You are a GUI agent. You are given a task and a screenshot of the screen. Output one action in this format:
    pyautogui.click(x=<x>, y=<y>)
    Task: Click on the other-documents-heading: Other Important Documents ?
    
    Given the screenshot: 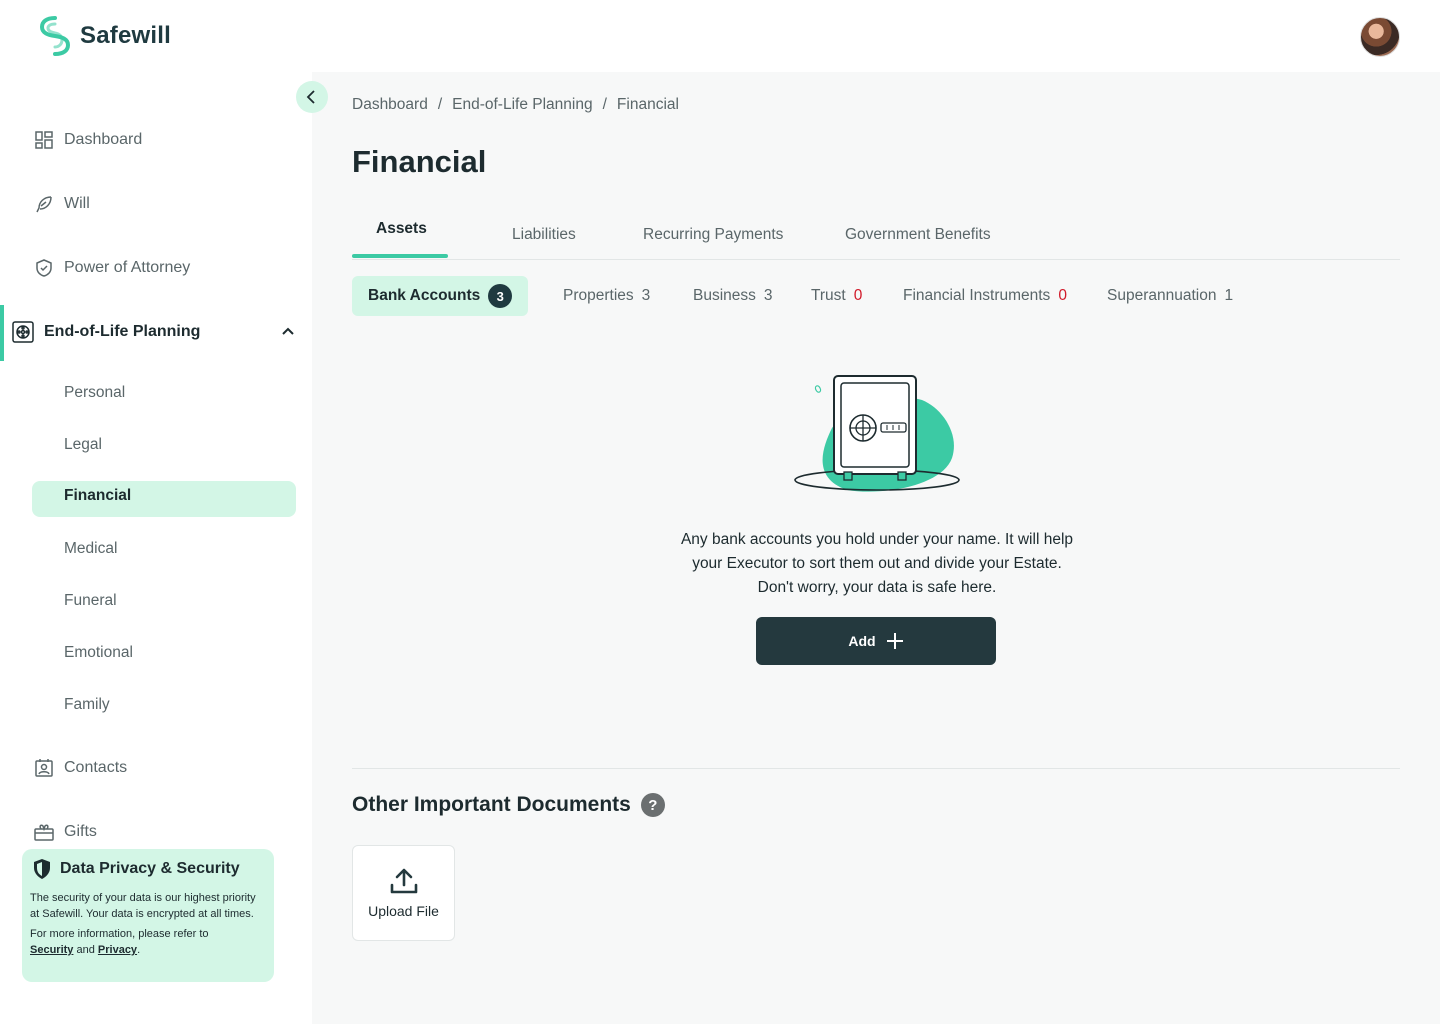 What is the action you would take?
    pyautogui.click(x=508, y=805)
    